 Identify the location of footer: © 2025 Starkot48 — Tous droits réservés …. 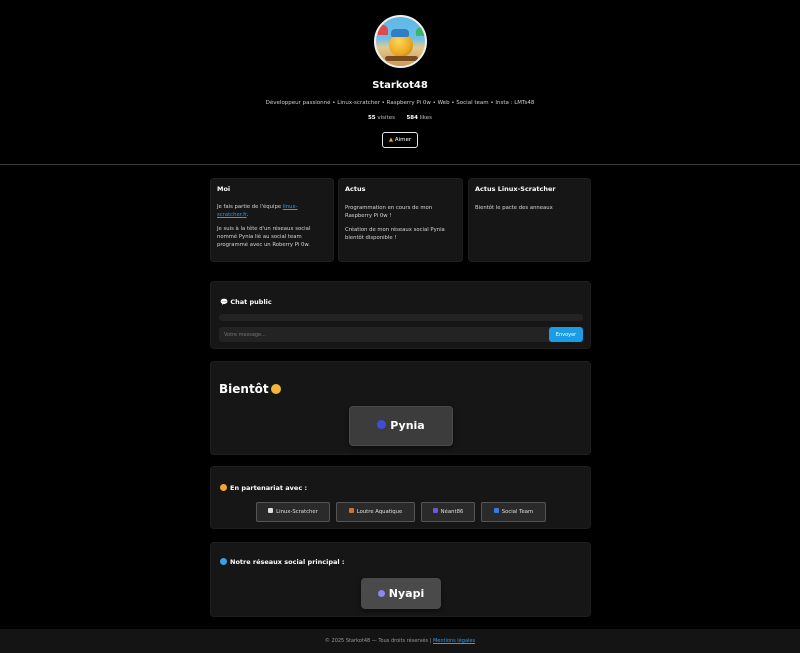
(400, 641).